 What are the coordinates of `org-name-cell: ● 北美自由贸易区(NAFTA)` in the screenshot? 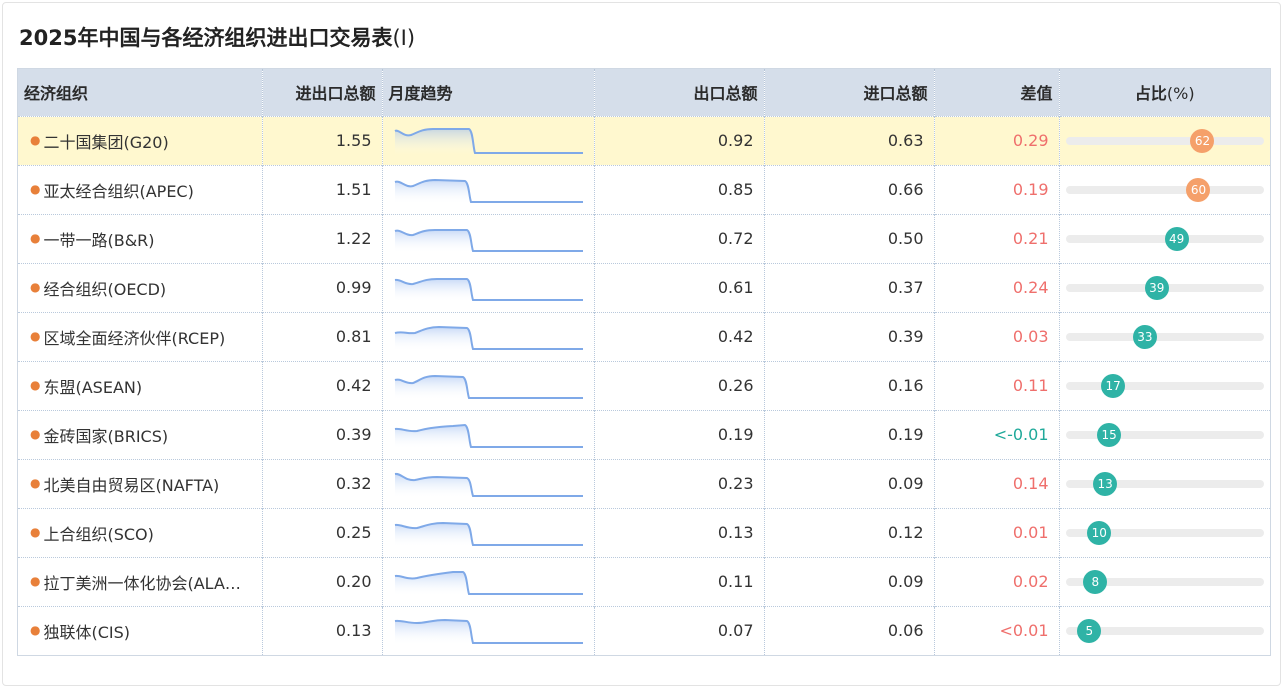 It's located at (140, 483).